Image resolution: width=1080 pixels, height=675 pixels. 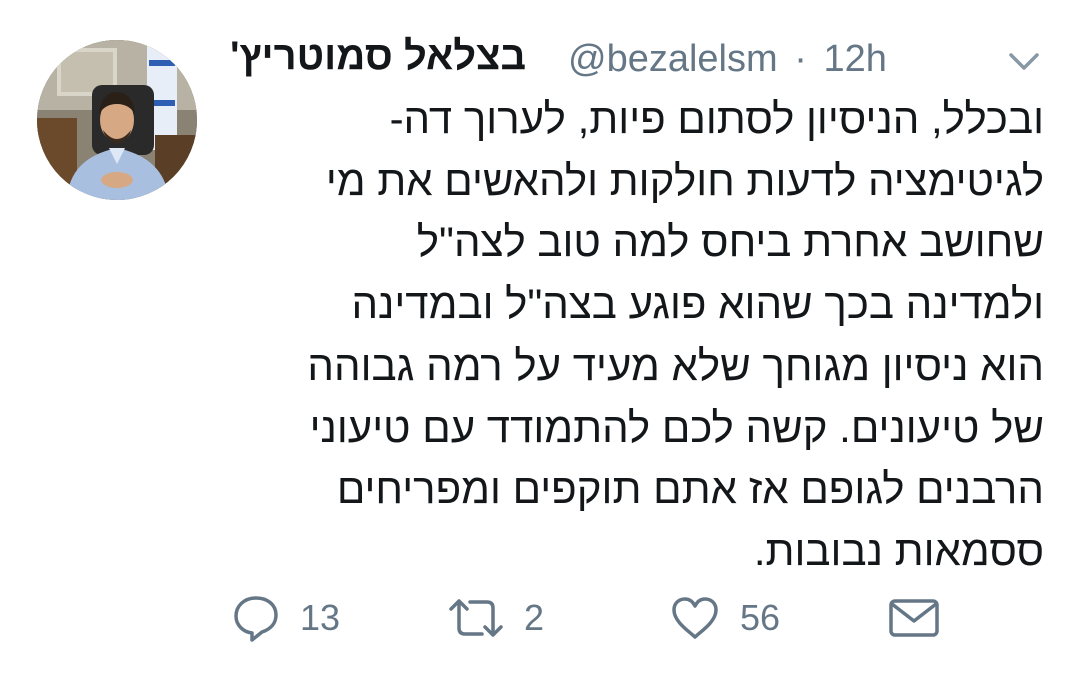 What do you see at coordinates (725, 618) in the screenshot?
I see `like-button: 56` at bounding box center [725, 618].